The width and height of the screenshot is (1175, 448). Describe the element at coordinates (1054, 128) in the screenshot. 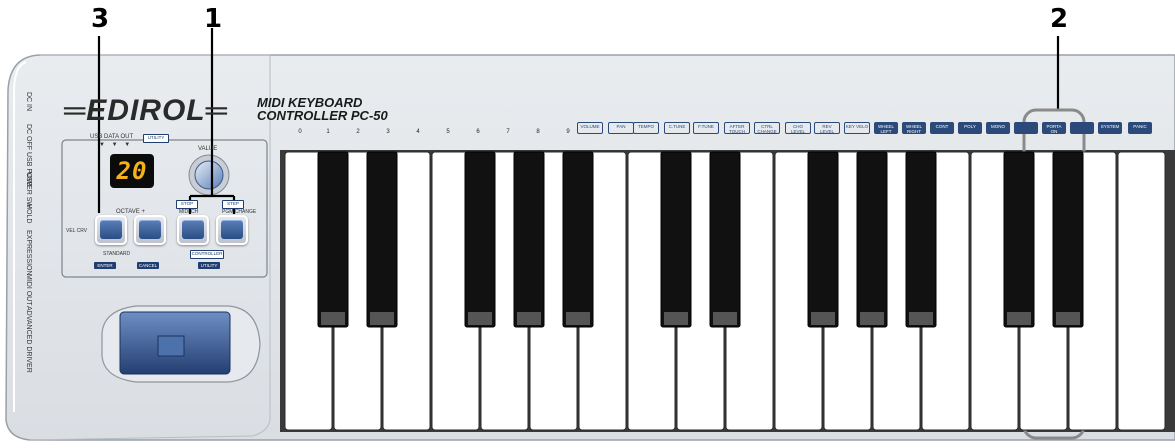

I see `key-function-label: PORTA ON` at that location.